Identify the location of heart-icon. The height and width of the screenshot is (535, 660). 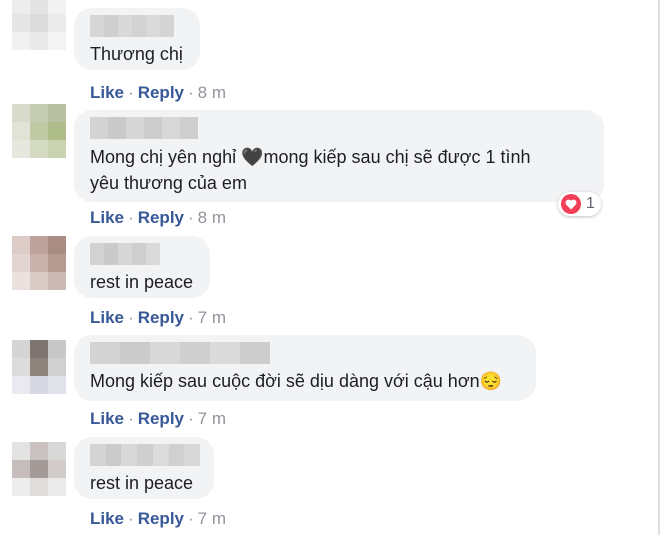
(571, 204).